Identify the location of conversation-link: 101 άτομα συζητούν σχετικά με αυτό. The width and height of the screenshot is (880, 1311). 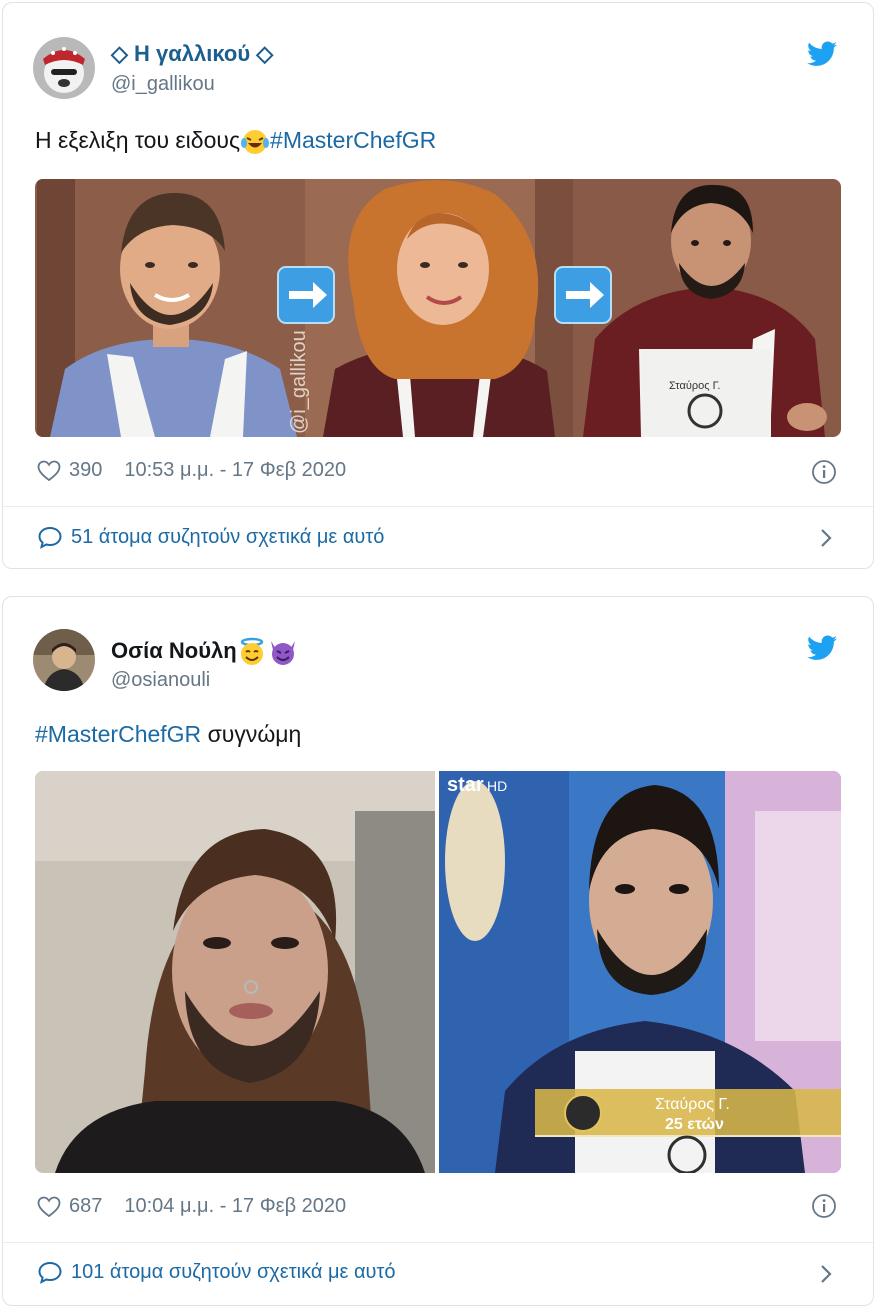
(216, 1272).